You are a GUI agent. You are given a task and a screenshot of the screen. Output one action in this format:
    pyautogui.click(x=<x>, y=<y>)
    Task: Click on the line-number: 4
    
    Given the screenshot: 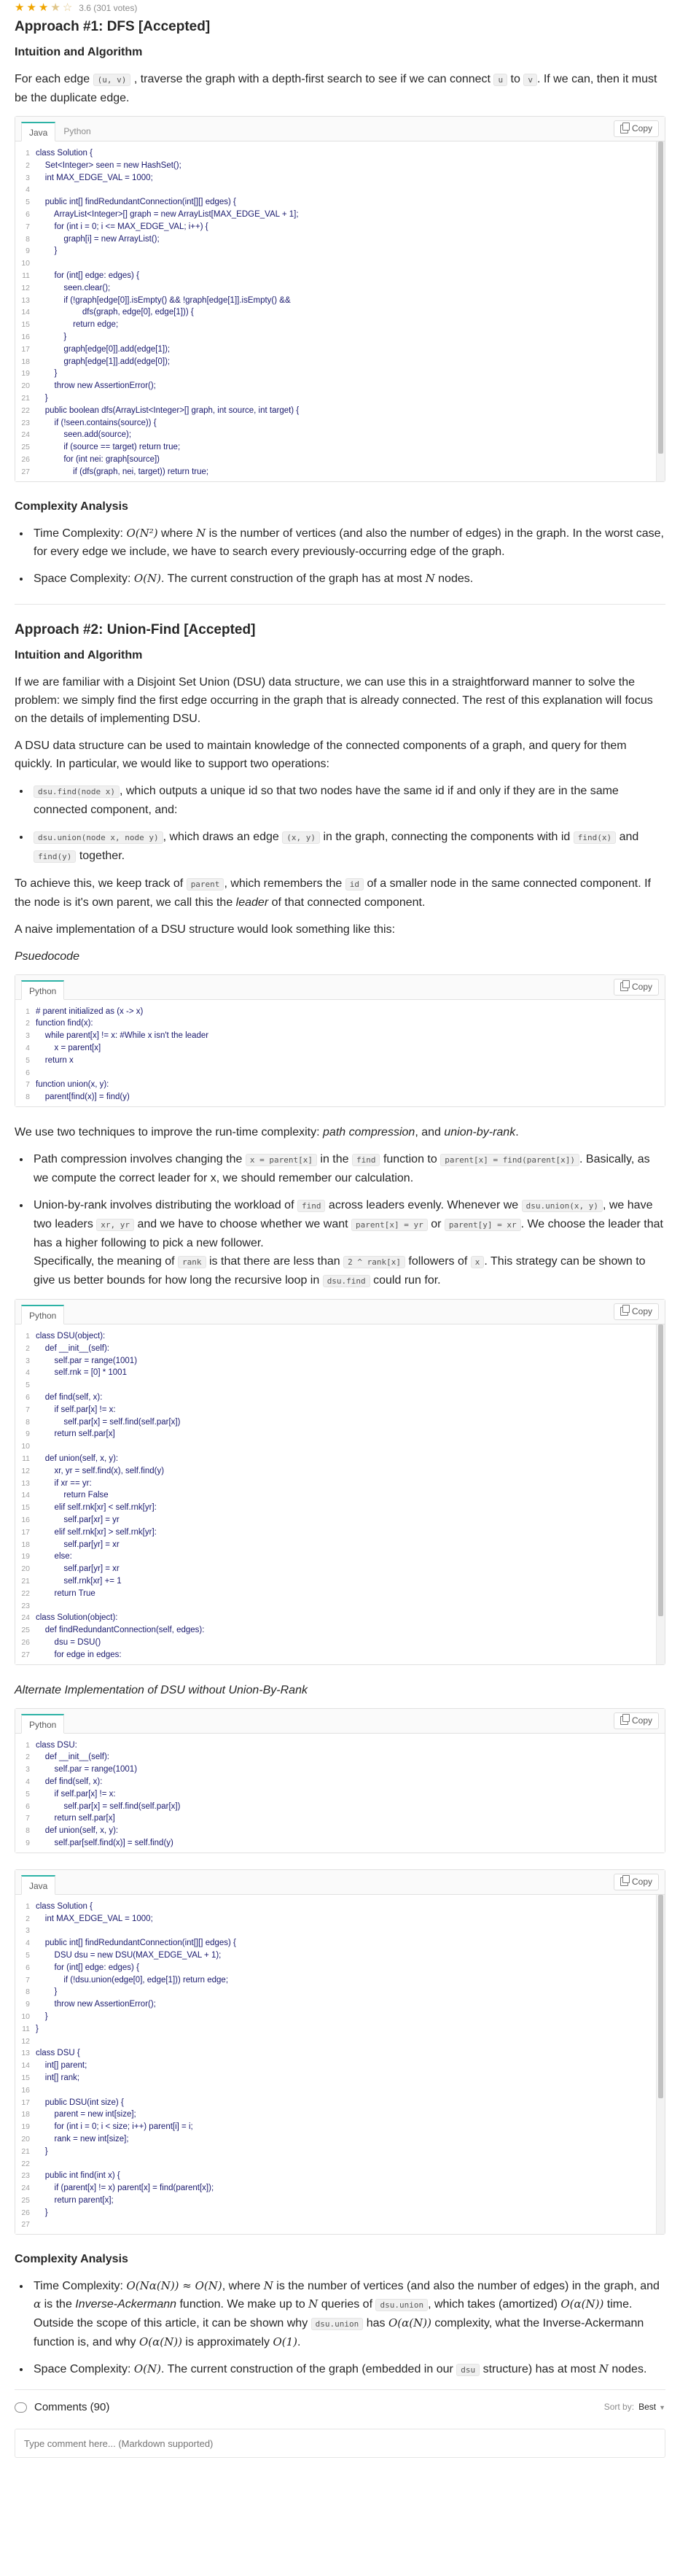 What is the action you would take?
    pyautogui.click(x=28, y=1944)
    